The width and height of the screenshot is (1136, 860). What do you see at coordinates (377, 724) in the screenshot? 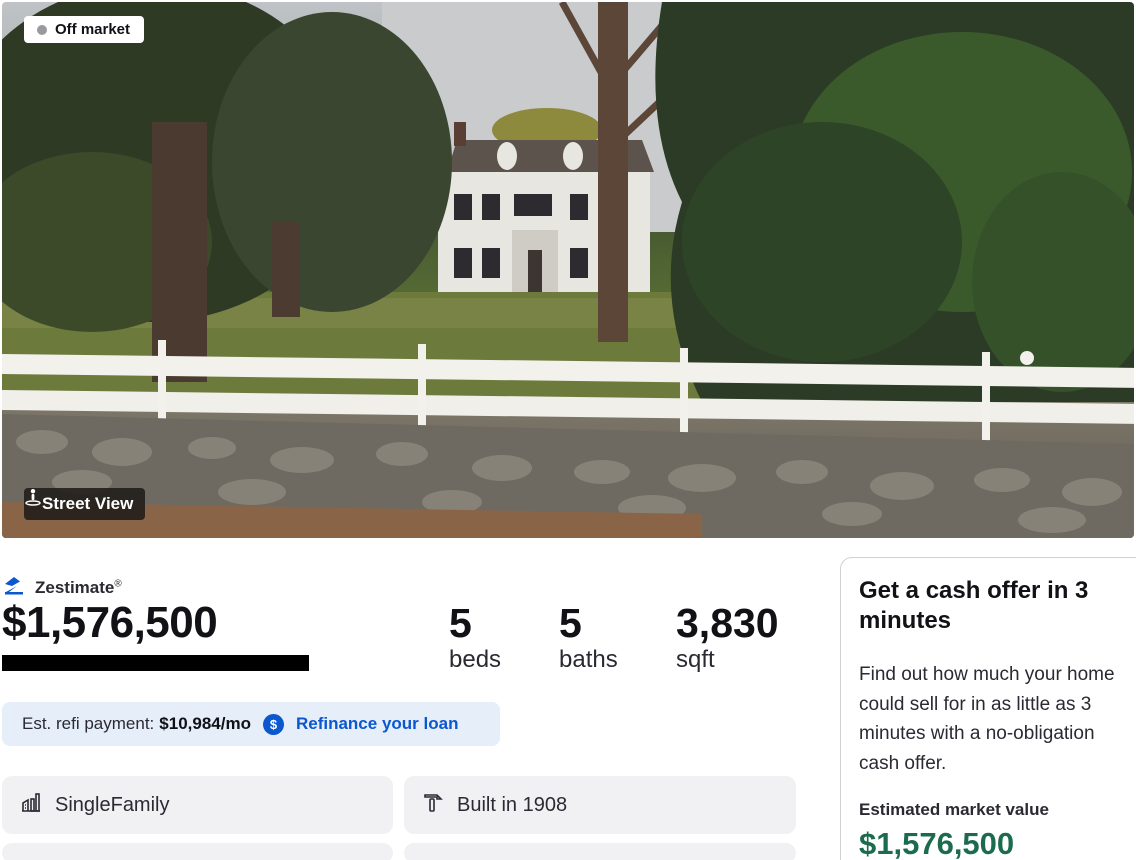
I see `refinance-link: Refinance your loan` at bounding box center [377, 724].